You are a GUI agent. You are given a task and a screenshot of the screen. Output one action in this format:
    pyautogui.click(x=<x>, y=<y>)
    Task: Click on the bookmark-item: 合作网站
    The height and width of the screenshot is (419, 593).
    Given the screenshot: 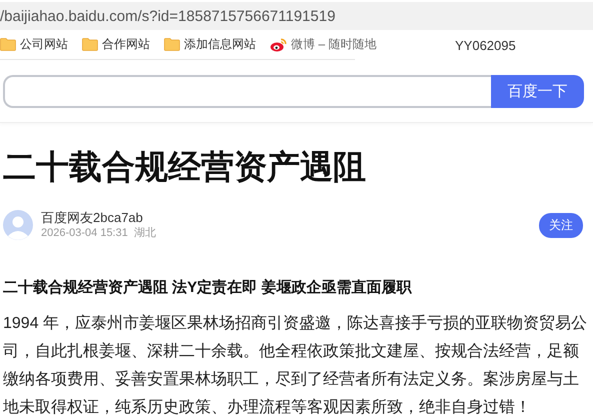 What is the action you would take?
    pyautogui.click(x=116, y=44)
    